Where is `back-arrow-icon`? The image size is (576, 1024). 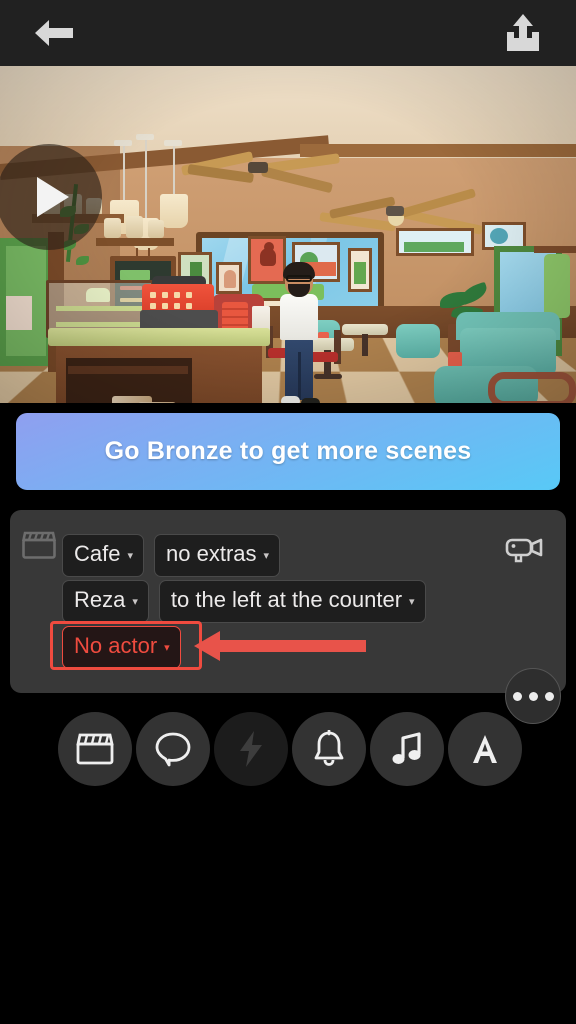
back-arrow-icon is located at coordinates (54, 33).